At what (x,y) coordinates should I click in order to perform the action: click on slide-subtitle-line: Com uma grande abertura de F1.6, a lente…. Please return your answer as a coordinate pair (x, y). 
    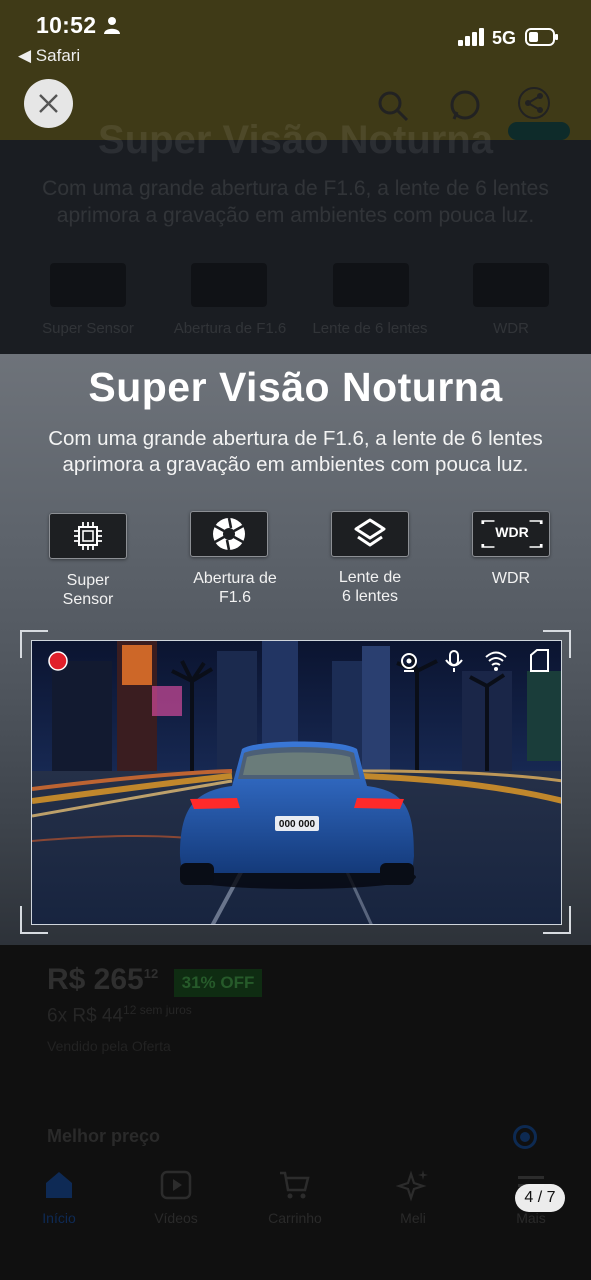
    Looking at the image, I should click on (295, 438).